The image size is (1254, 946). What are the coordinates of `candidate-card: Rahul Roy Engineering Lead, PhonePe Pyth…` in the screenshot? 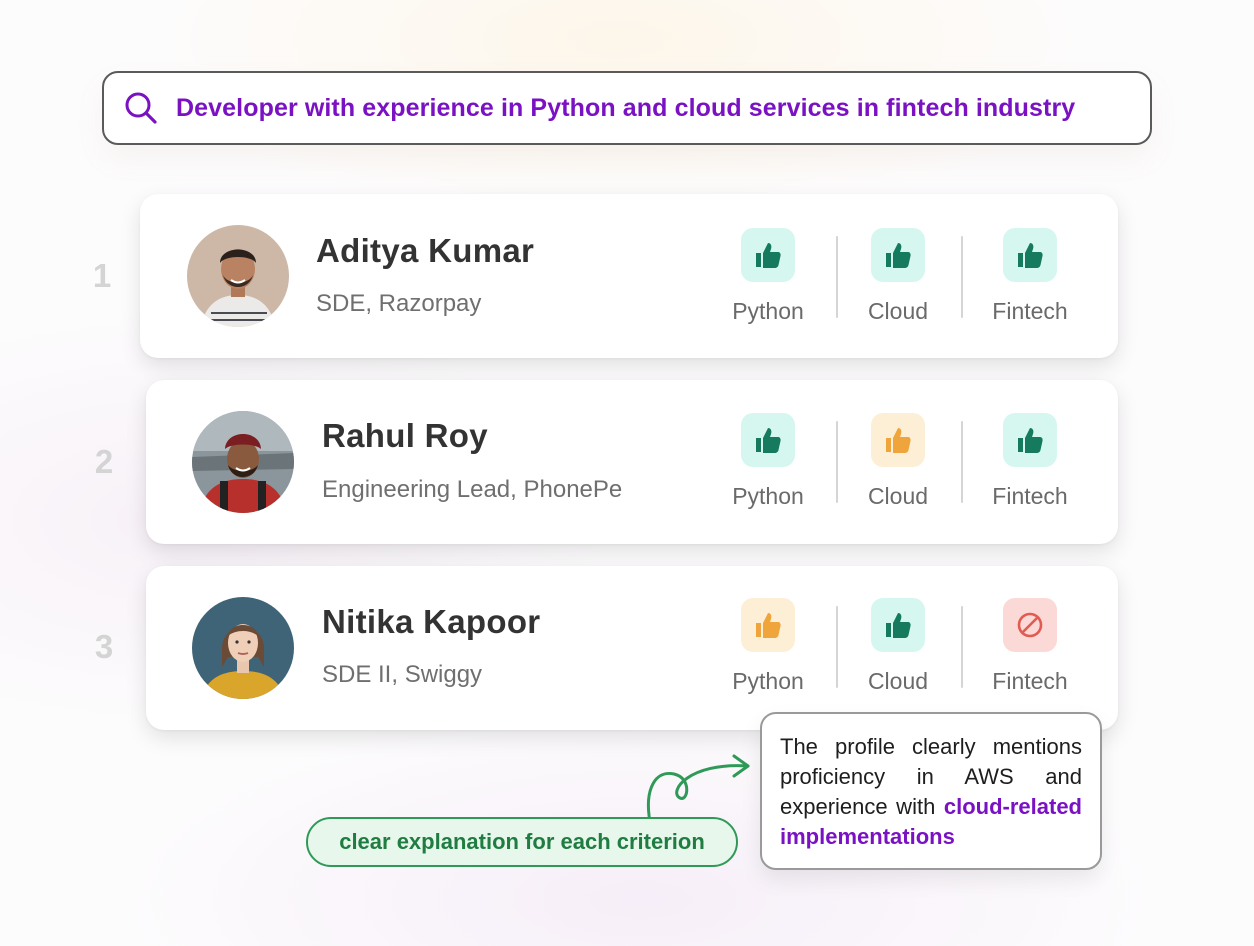 It's located at (632, 462).